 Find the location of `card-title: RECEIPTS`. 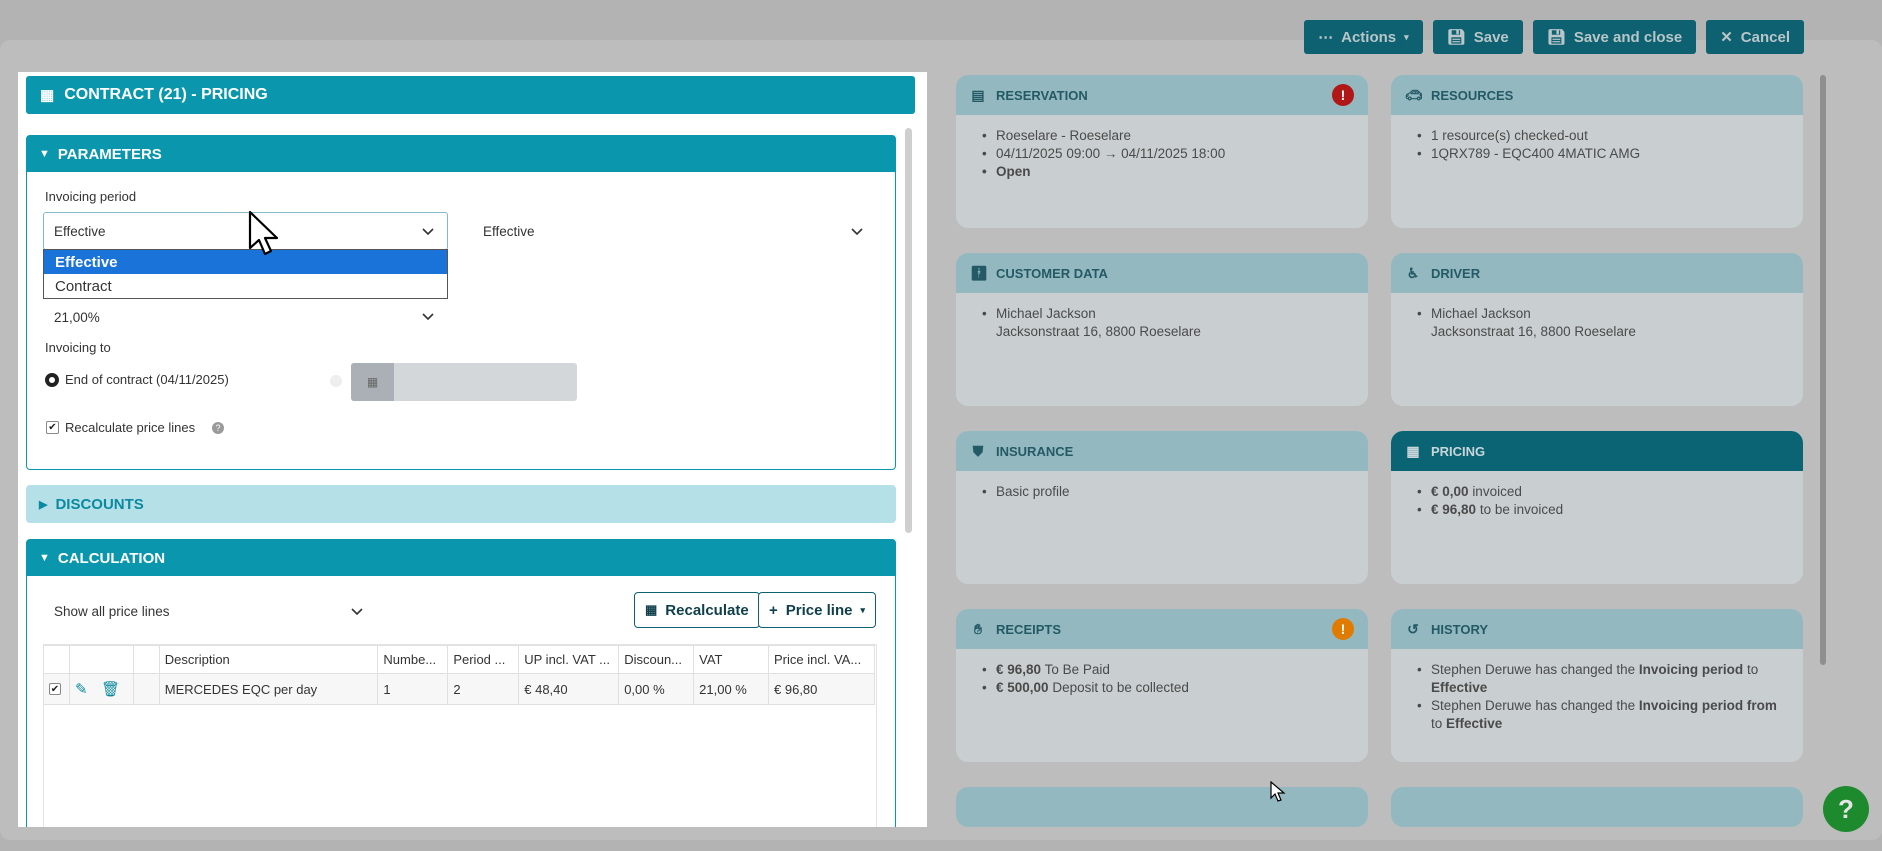

card-title: RECEIPTS is located at coordinates (1029, 629).